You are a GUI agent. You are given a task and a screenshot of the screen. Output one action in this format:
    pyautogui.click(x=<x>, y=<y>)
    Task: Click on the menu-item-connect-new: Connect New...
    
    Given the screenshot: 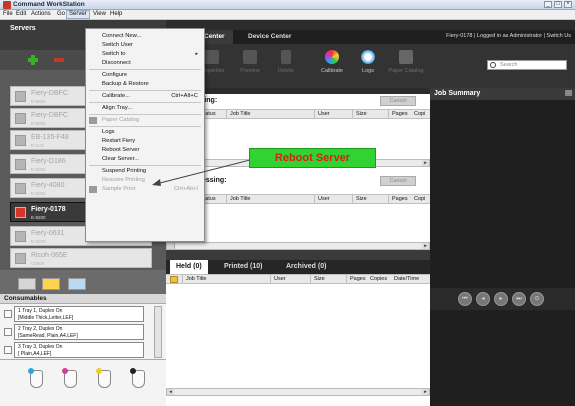 What is the action you would take?
    pyautogui.click(x=145, y=36)
    